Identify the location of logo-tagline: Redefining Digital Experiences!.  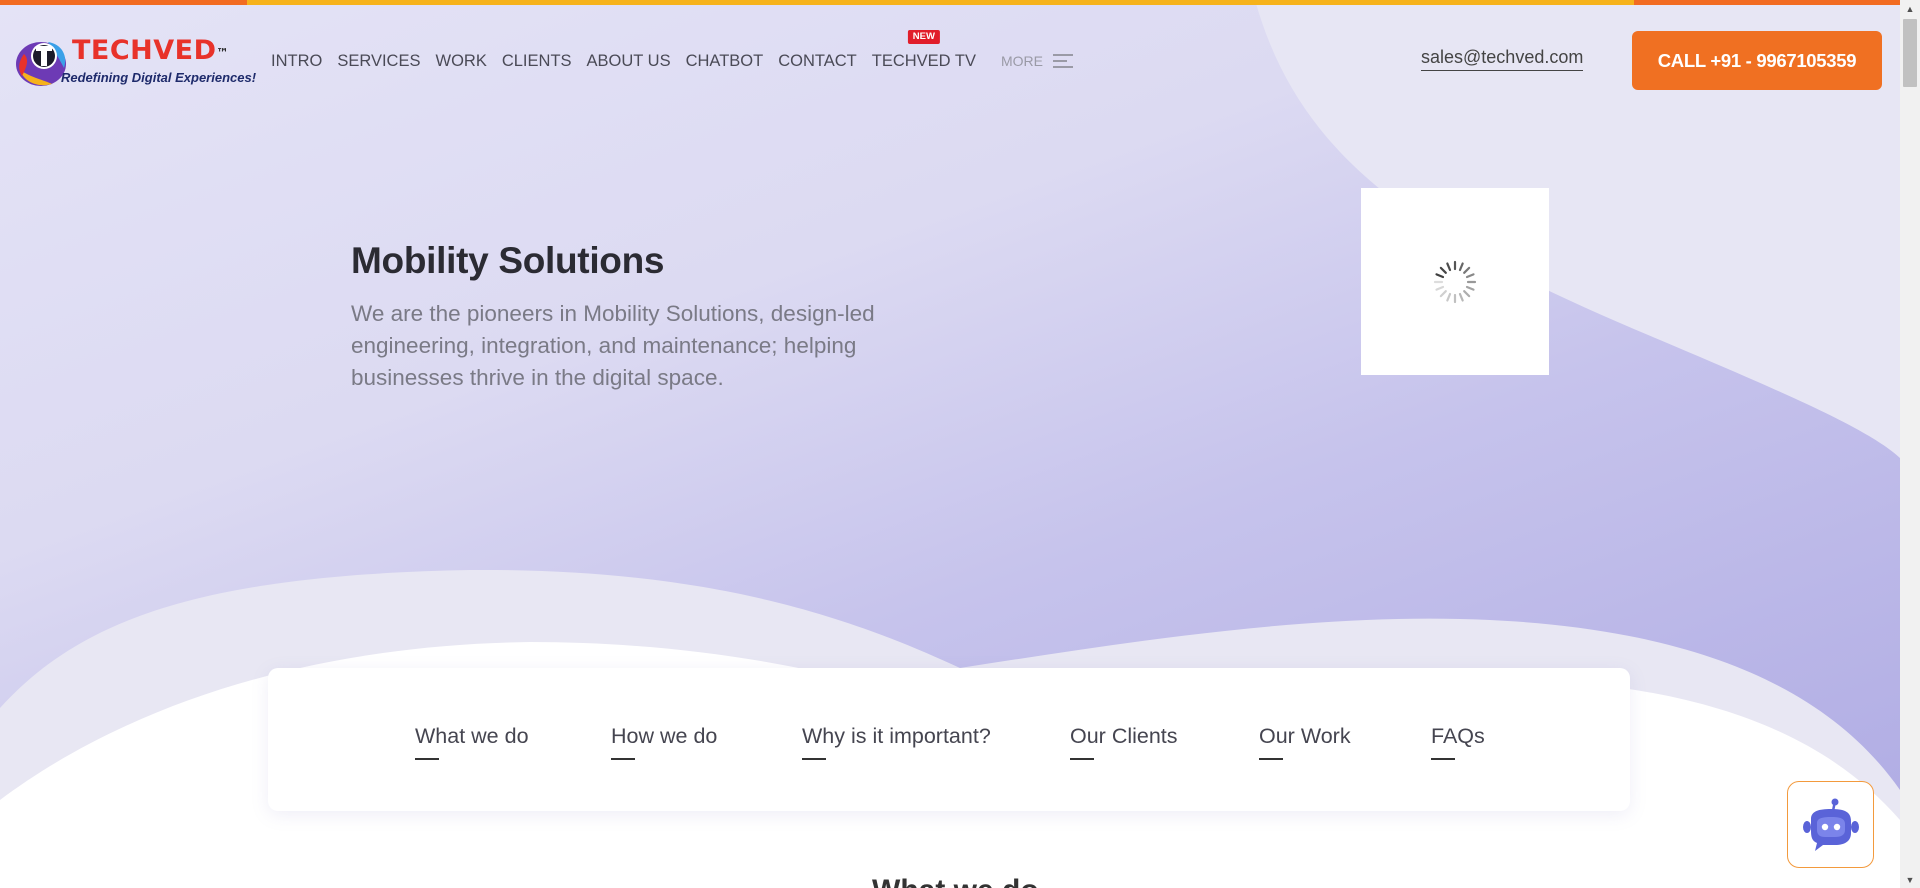
(159, 77).